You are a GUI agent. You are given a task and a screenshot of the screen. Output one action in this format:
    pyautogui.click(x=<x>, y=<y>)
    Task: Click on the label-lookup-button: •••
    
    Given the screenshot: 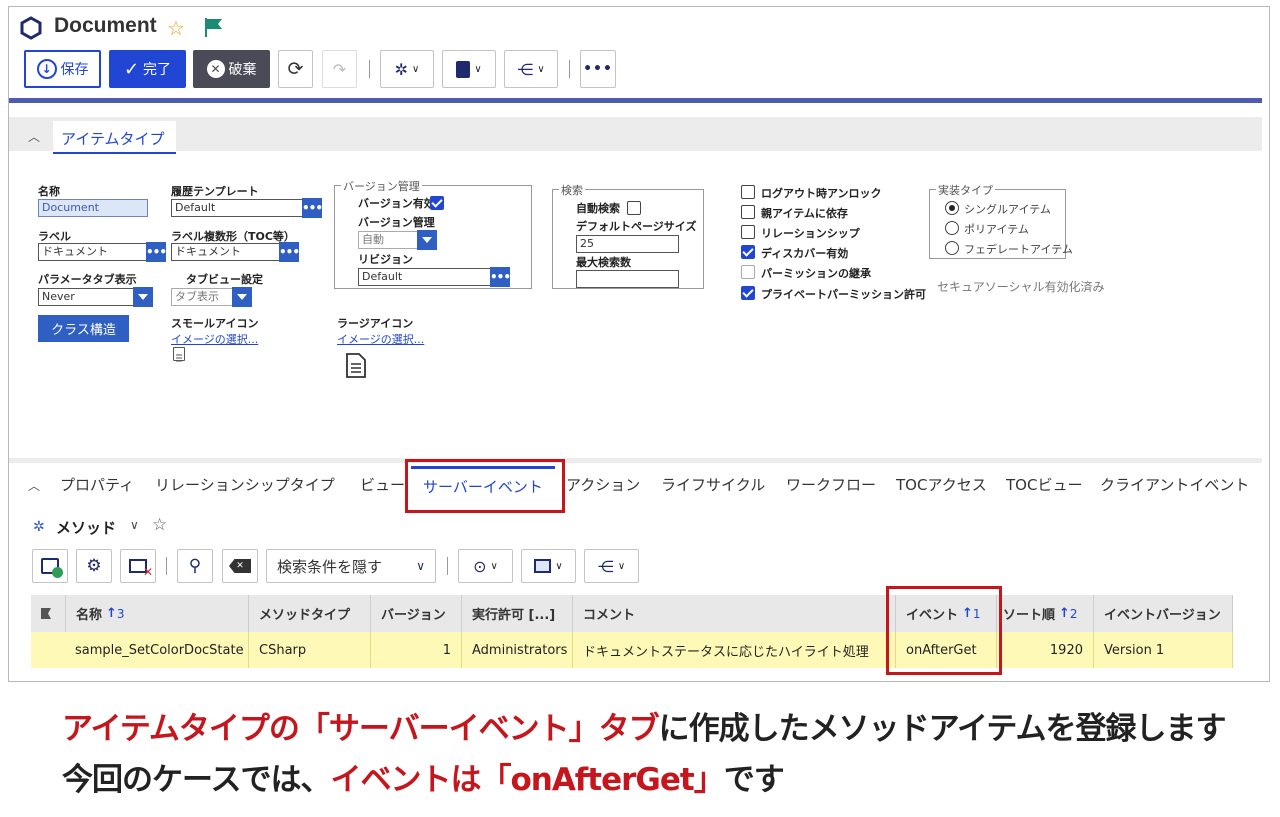 What is the action you would take?
    pyautogui.click(x=156, y=252)
    